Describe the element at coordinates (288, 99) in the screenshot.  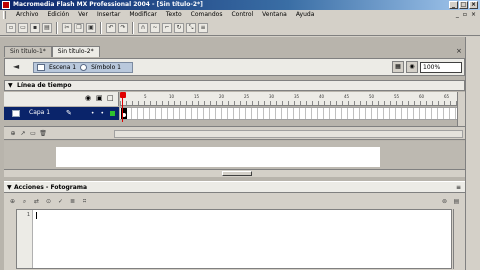
I see `frame-ruler: 5 10 15 20 25 30 35 40 45 50 55 60 65` at that location.